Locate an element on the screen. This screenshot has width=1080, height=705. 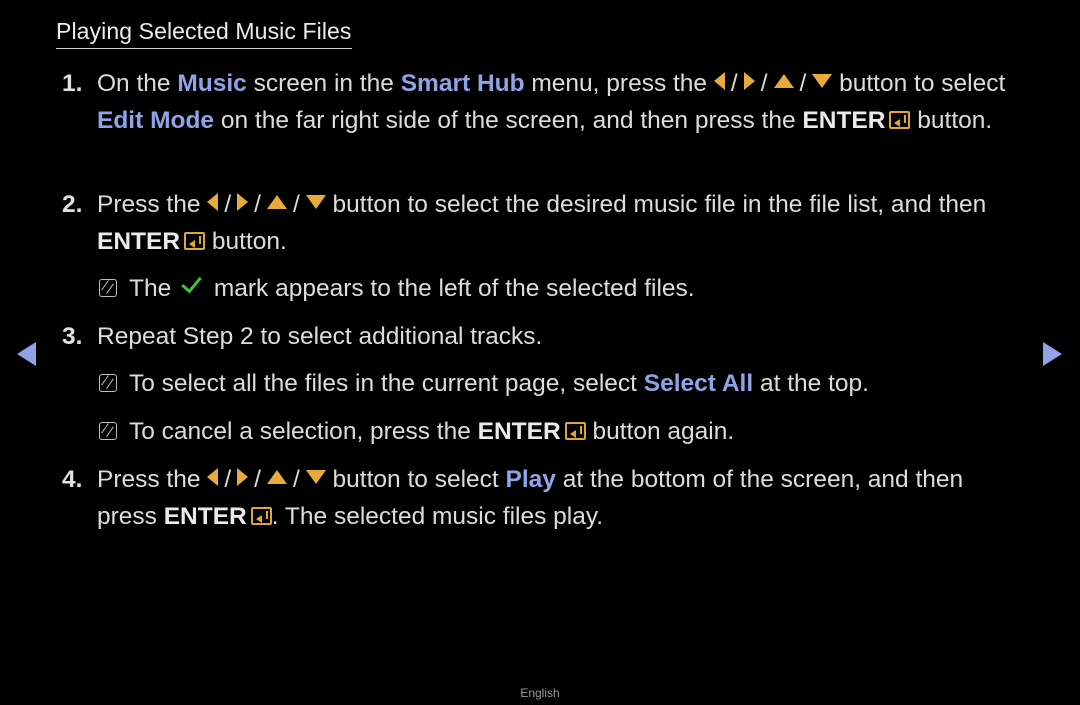
highlight-play: Play is located at coordinates (530, 479).